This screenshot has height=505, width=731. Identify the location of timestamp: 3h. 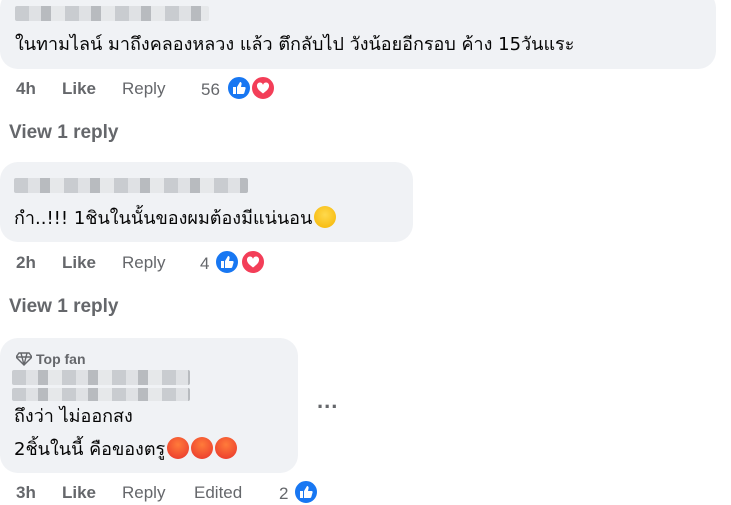
(26, 493).